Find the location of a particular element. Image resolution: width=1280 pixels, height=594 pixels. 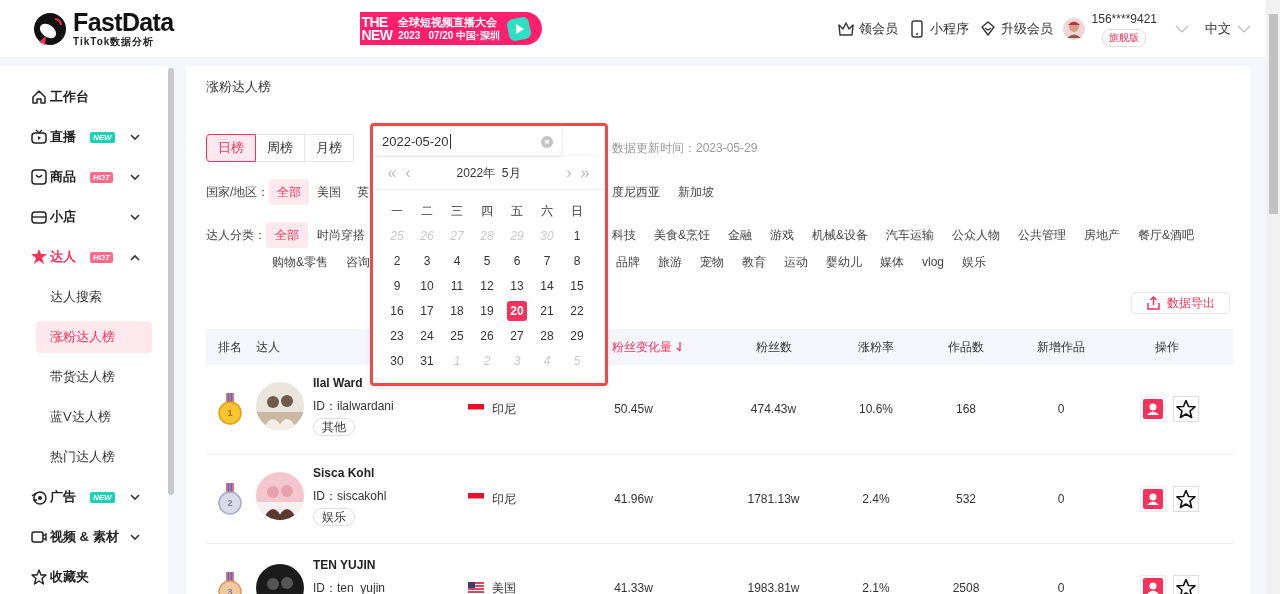

calendar-day: 21 is located at coordinates (547, 310).